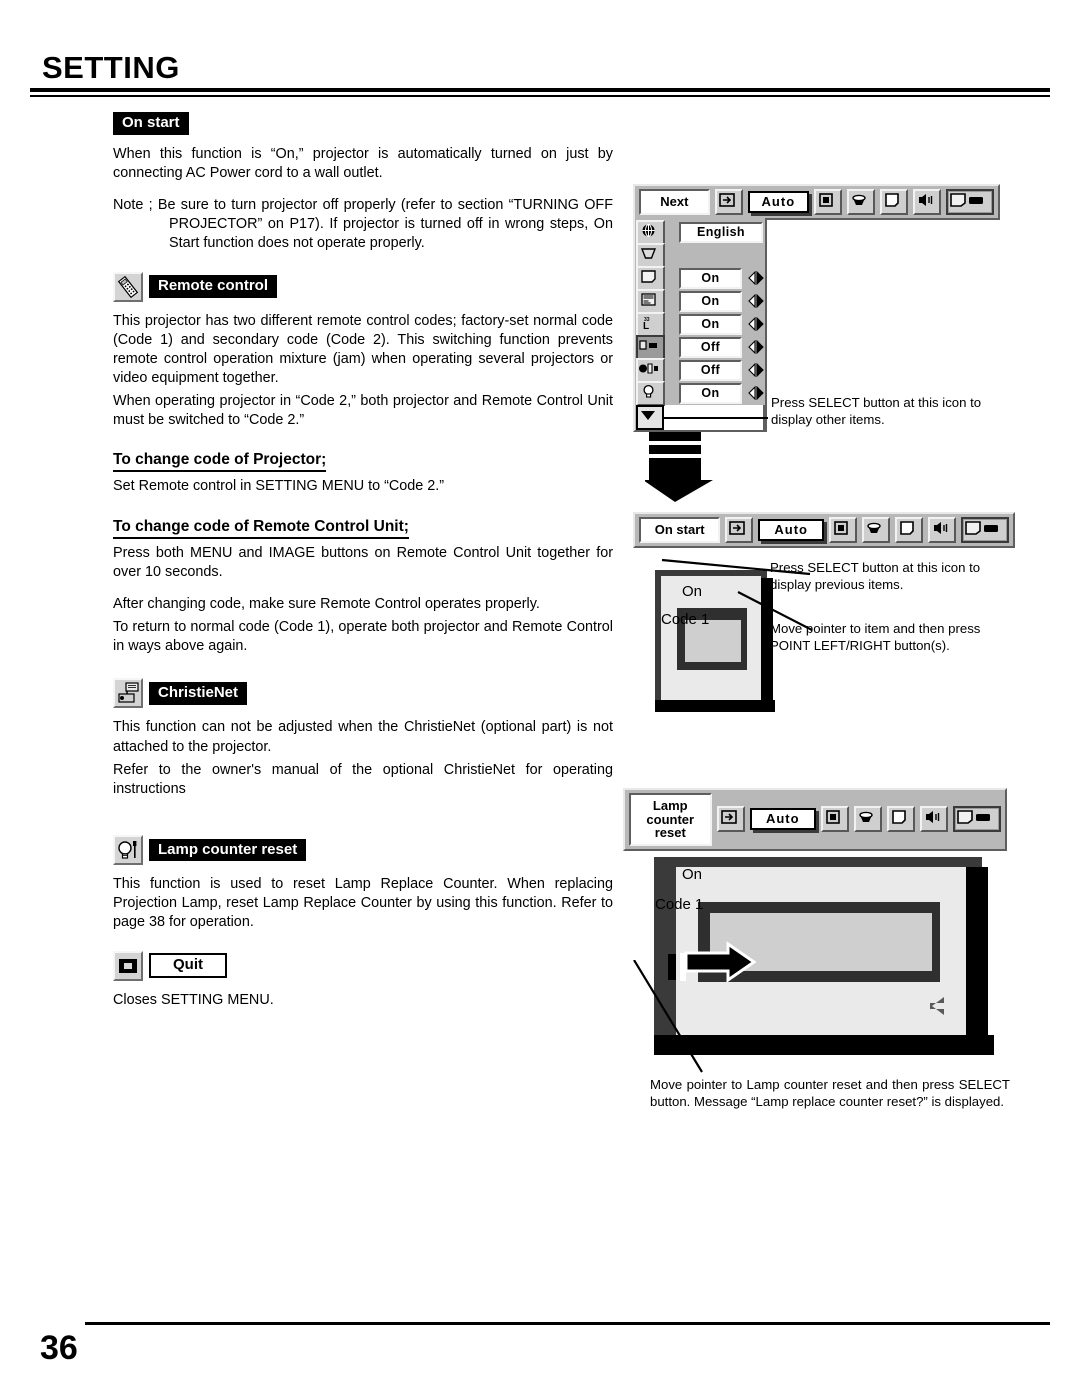 The width and height of the screenshot is (1080, 1397). What do you see at coordinates (692, 874) in the screenshot?
I see `lamp-reset-screen-label-on: On` at bounding box center [692, 874].